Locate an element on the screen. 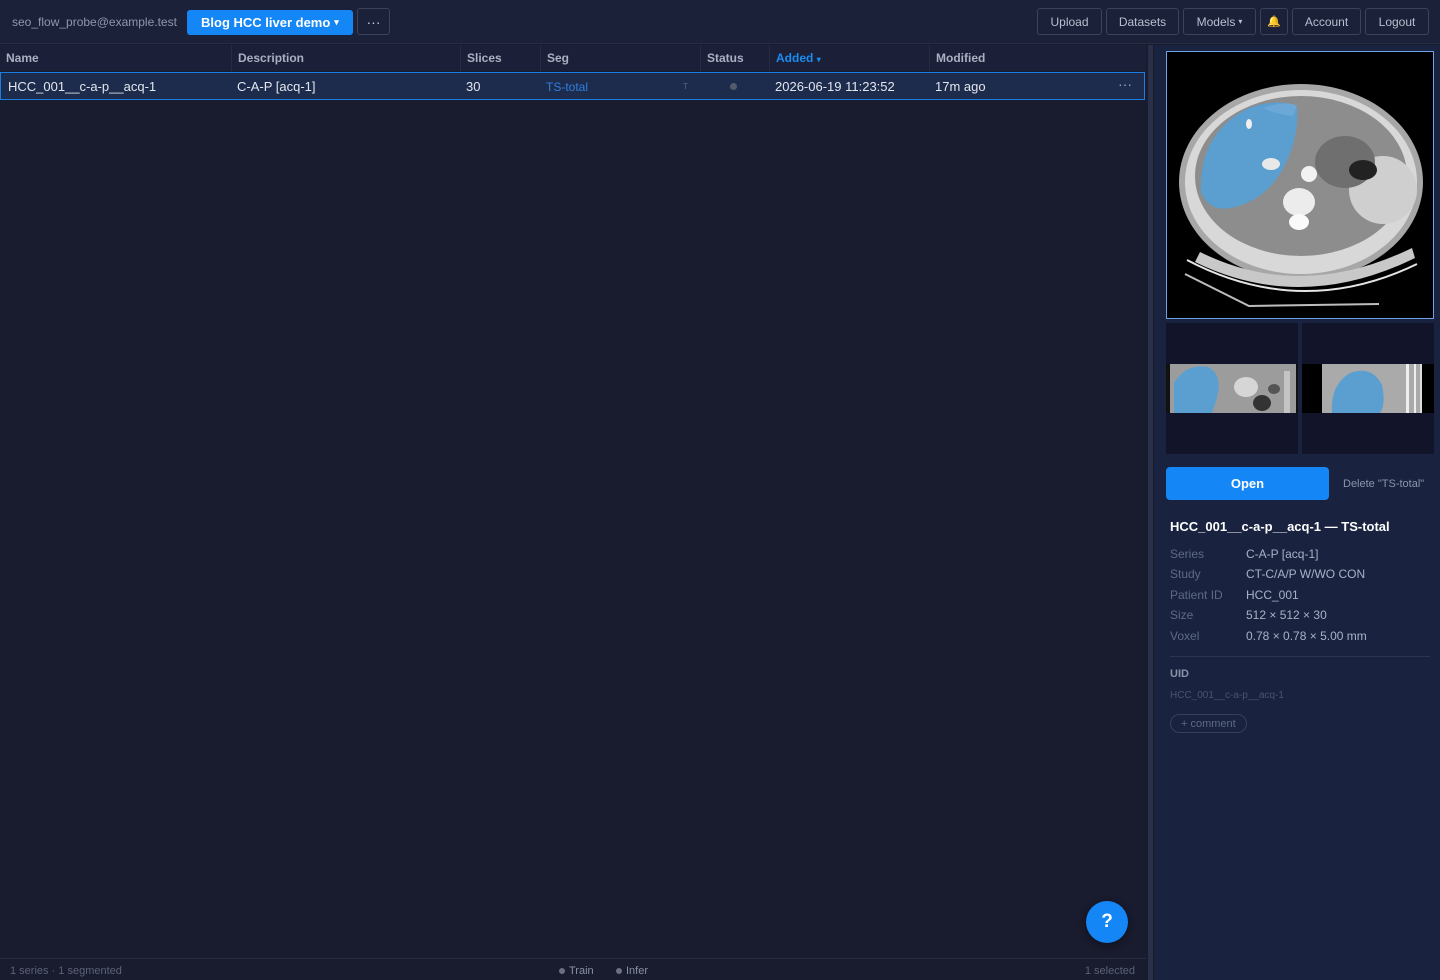 This screenshot has width=1440, height=980. ellipsis-icon: ··· is located at coordinates (373, 21).